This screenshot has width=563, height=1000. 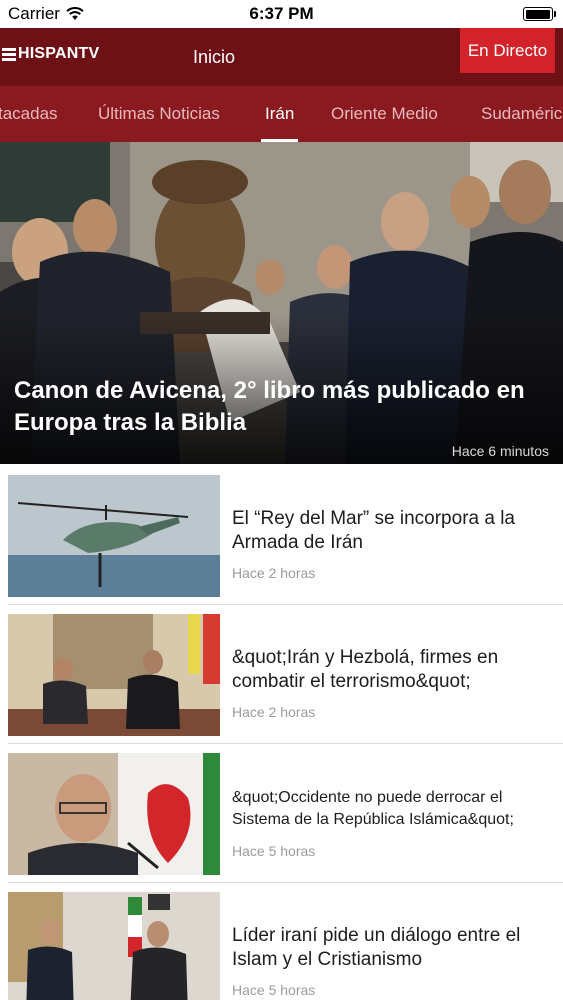 I want to click on hispantv-logo: HISPANTV, so click(x=50, y=54).